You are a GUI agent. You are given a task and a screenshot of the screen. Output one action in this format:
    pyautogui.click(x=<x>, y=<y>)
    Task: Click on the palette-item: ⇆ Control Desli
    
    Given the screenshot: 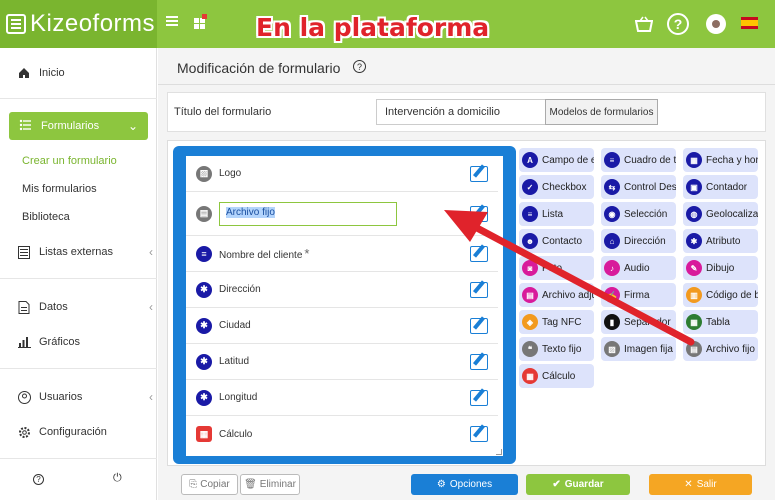 What is the action you would take?
    pyautogui.click(x=638, y=187)
    